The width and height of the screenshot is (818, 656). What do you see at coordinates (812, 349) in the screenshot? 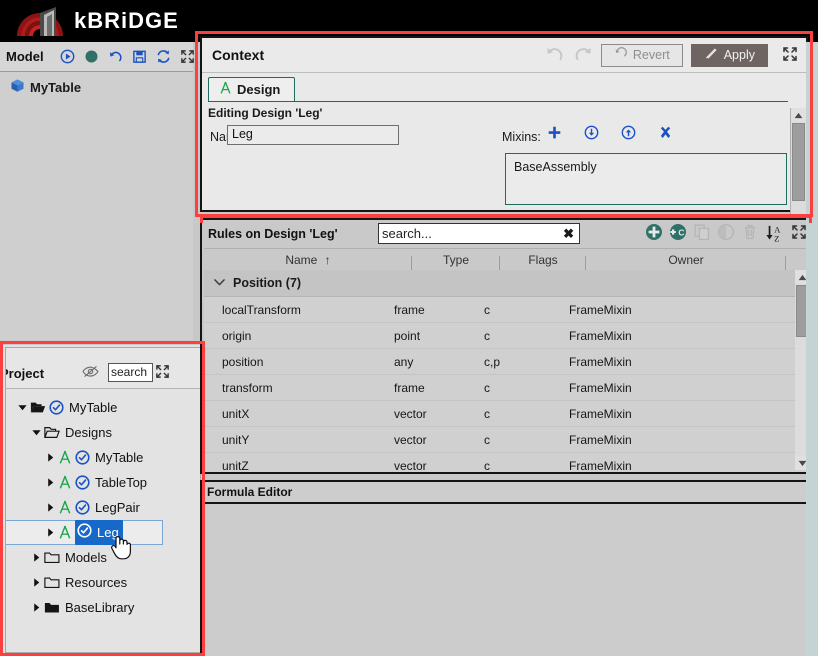
I see `right-edge-strip` at bounding box center [812, 349].